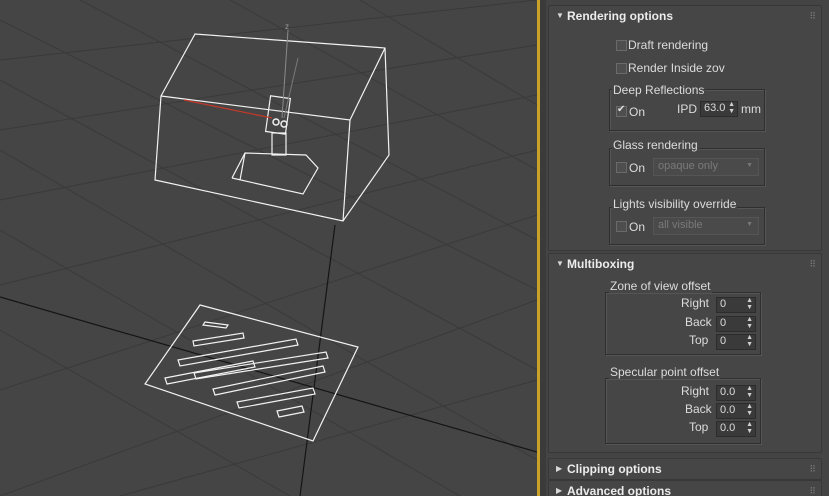 The image size is (829, 496). What do you see at coordinates (637, 168) in the screenshot?
I see `glass-rendering-on-label: On` at bounding box center [637, 168].